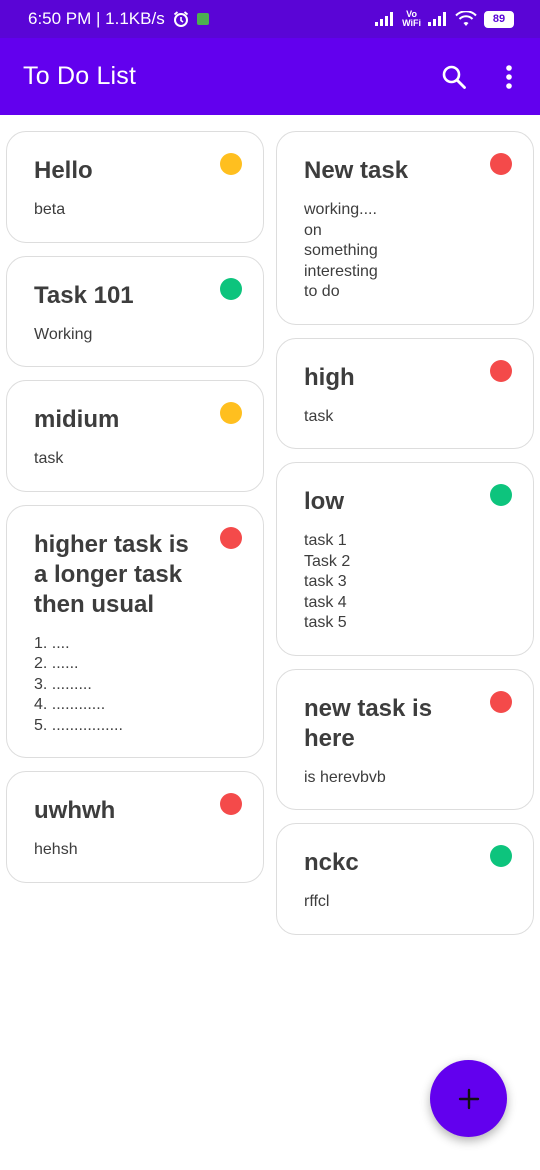 The image size is (540, 1170). Describe the element at coordinates (63, 170) in the screenshot. I see `note-title: Hello` at that location.